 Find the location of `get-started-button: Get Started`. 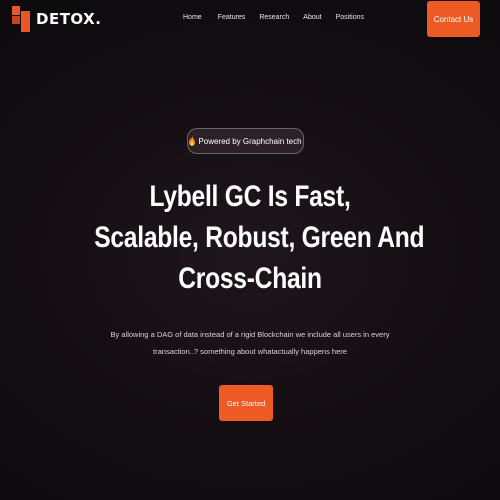

get-started-button: Get Started is located at coordinates (246, 403).